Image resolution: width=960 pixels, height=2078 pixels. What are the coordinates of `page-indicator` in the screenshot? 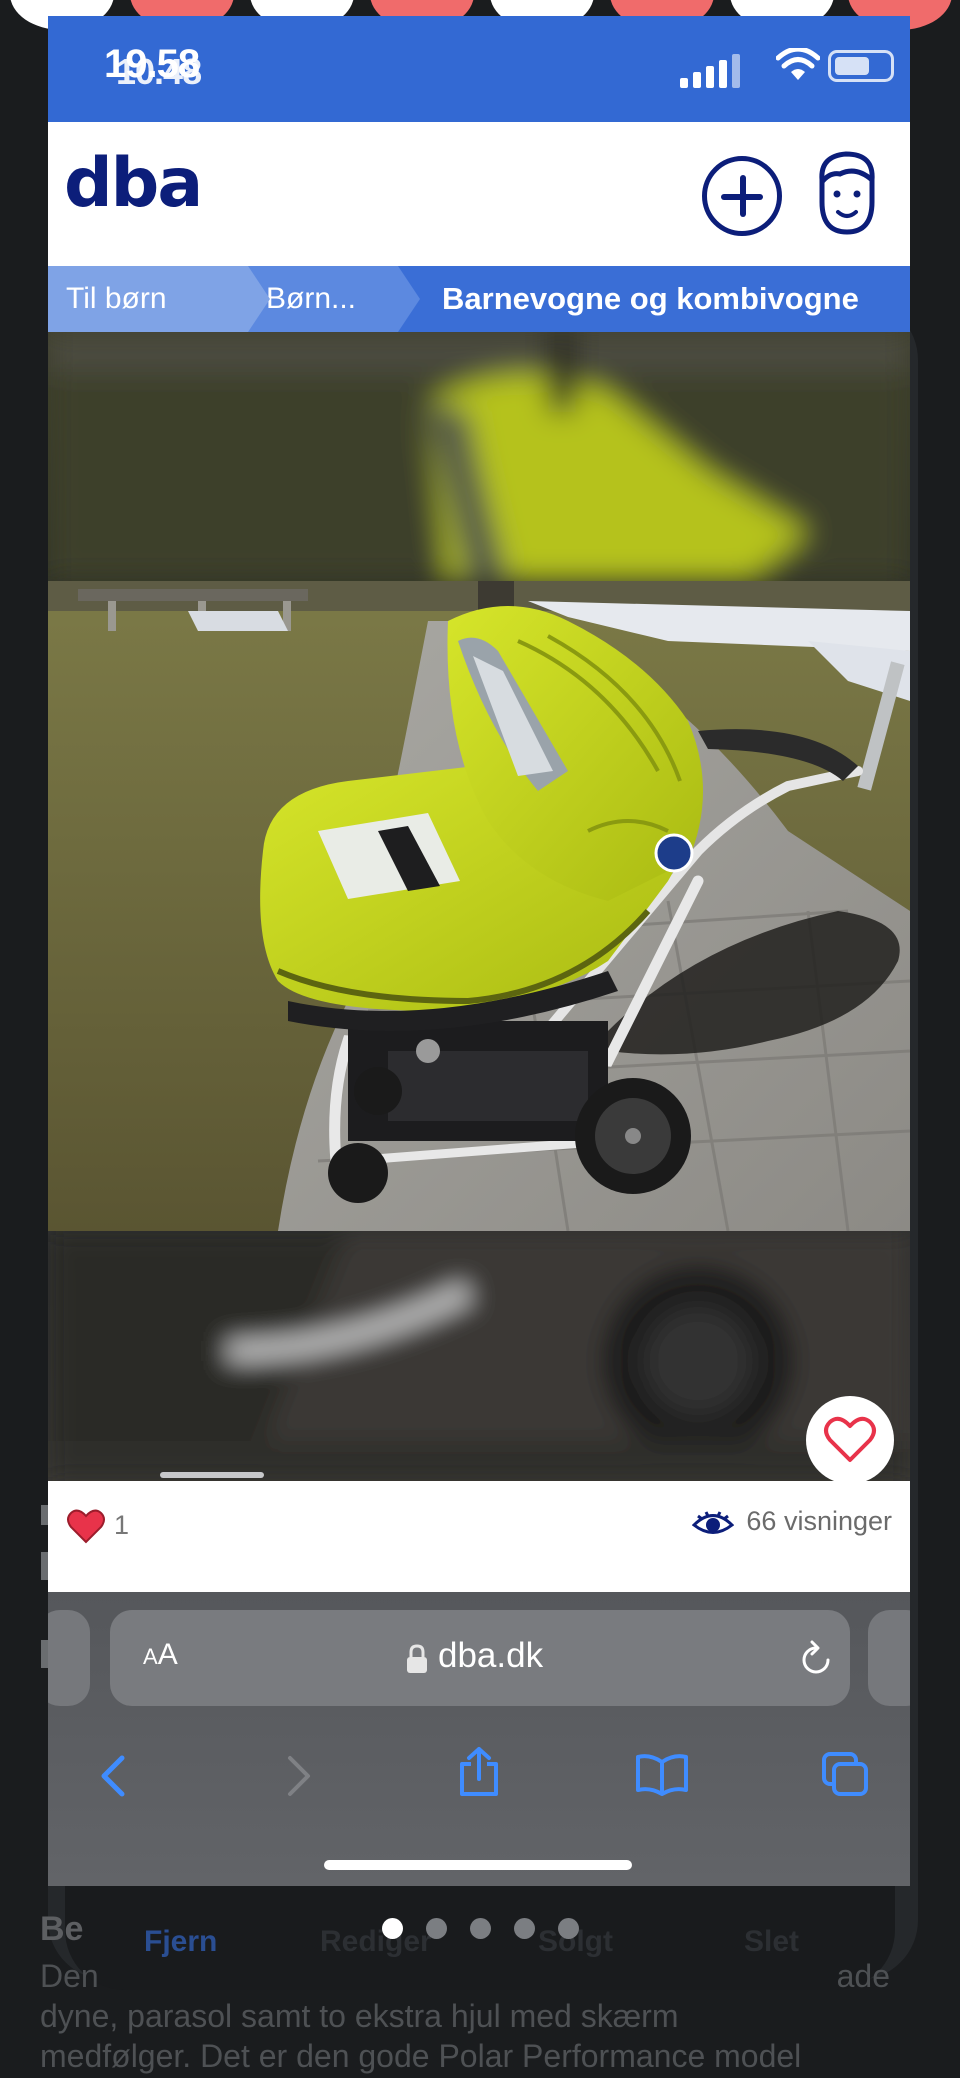 It's located at (480, 1928).